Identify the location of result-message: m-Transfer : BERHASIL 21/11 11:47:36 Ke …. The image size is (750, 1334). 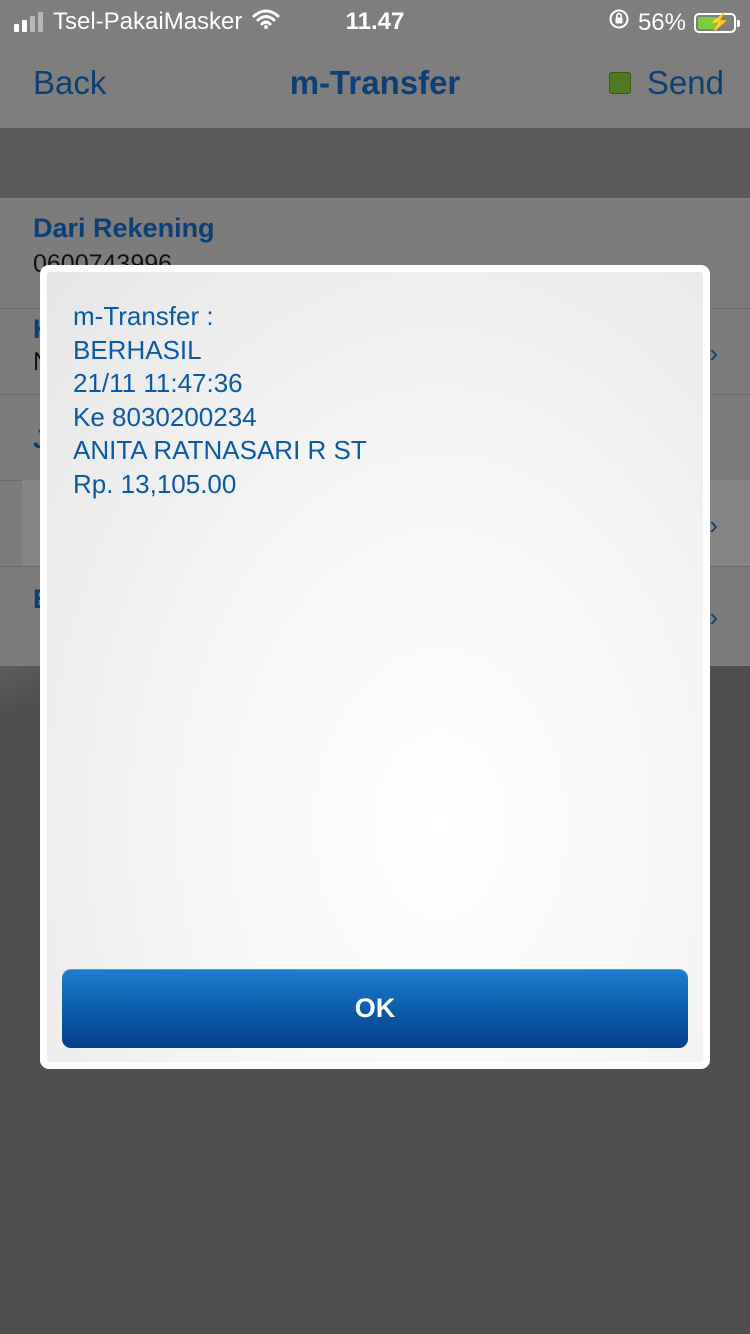
(220, 400).